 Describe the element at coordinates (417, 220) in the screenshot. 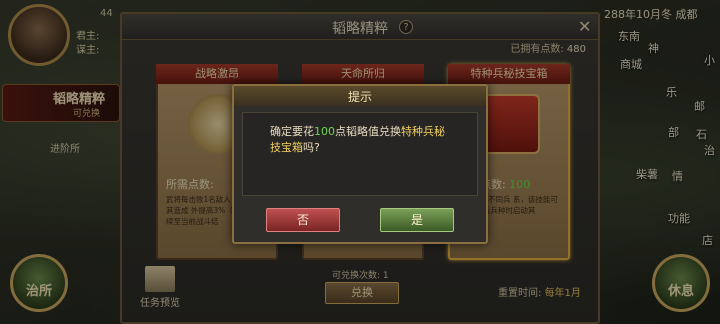

I see `yes-button: 是` at that location.